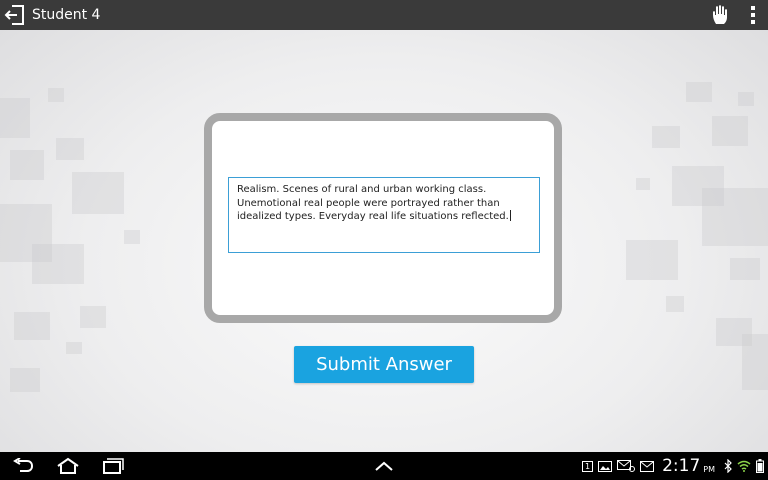 This screenshot has width=768, height=480. I want to click on system-nav-bar: 1 2:17 PM, so click(384, 466).